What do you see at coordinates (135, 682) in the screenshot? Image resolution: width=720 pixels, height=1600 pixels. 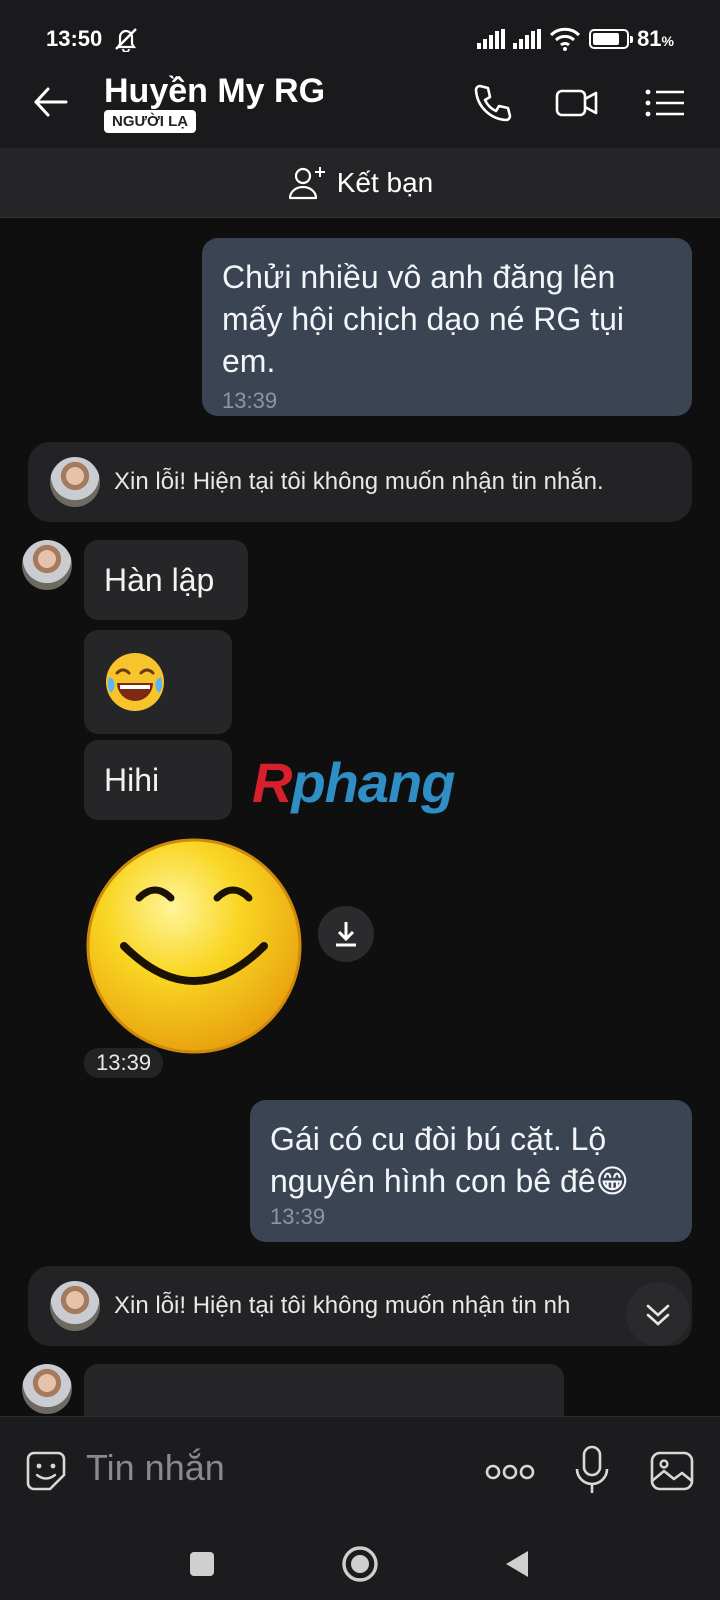 I see `laughing-emoji-icon` at bounding box center [135, 682].